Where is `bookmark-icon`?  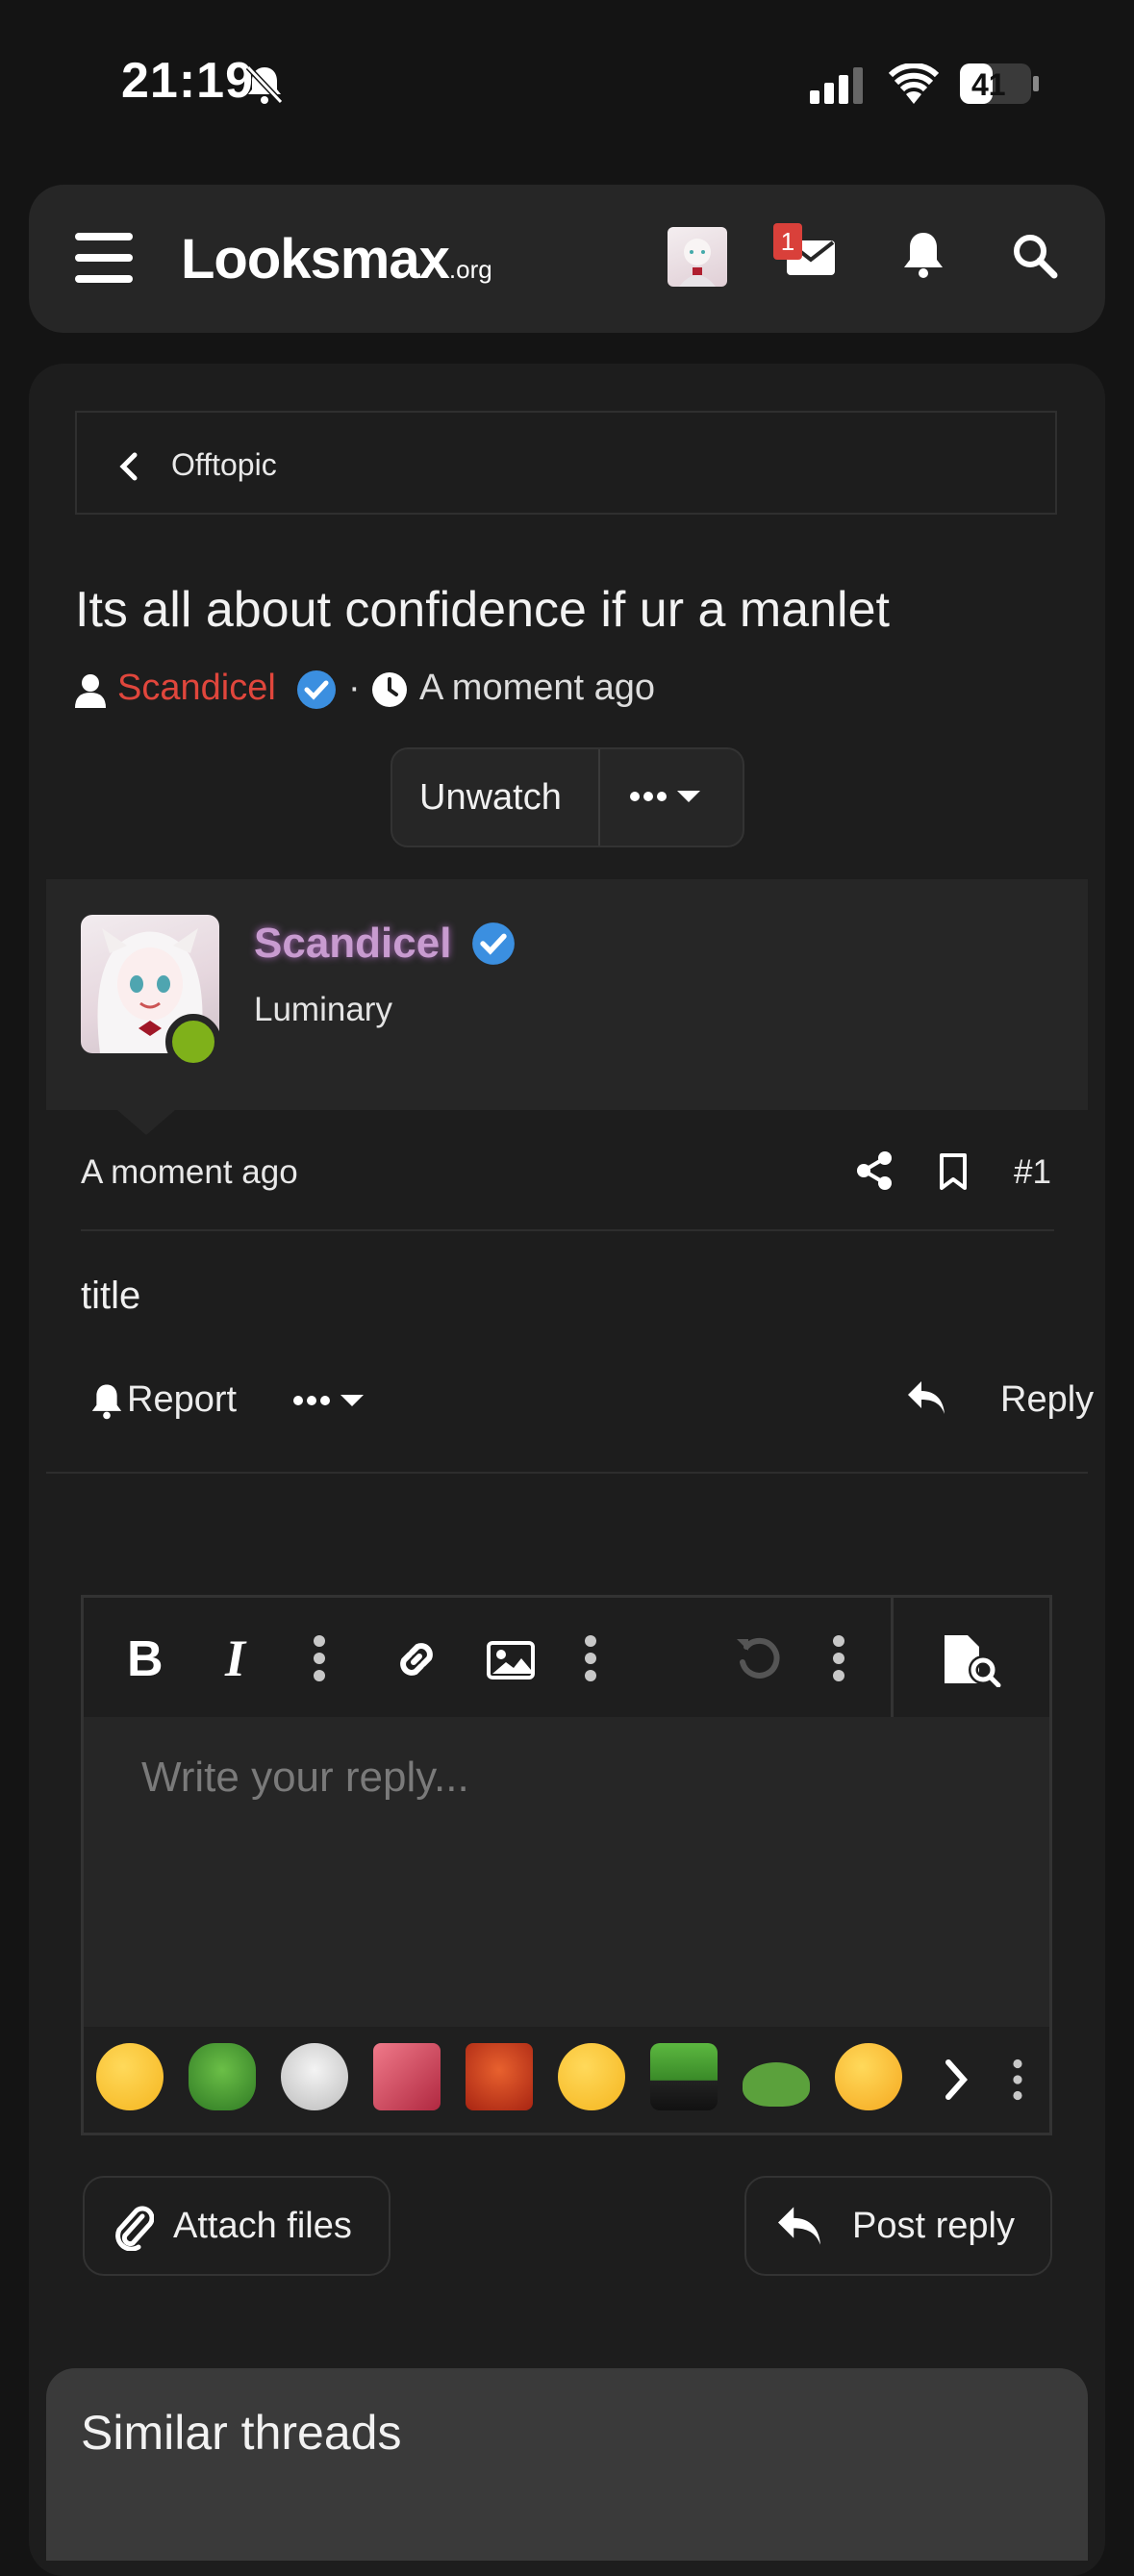 bookmark-icon is located at coordinates (954, 1171).